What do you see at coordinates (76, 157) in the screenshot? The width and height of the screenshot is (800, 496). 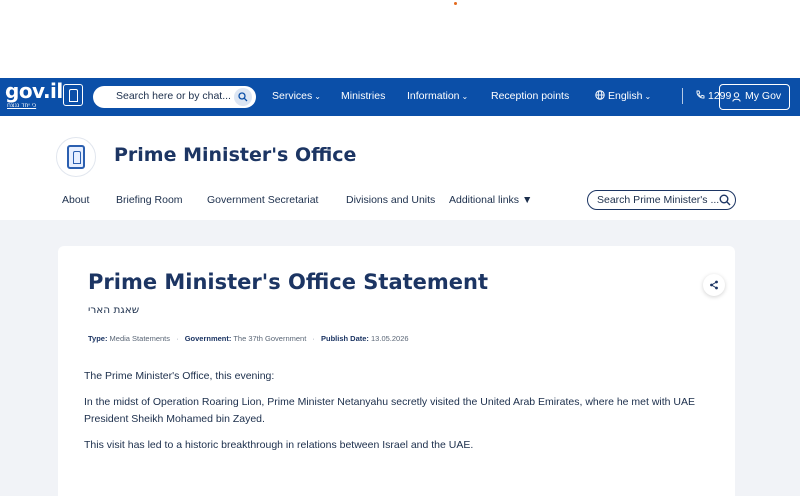 I see `ministry-emblem-icon` at bounding box center [76, 157].